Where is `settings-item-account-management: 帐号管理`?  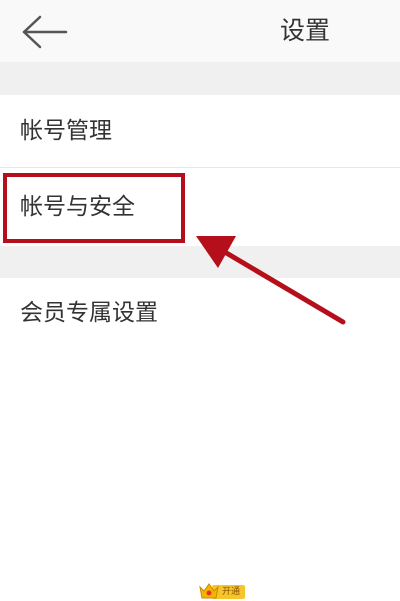 settings-item-account-management: 帐号管理 is located at coordinates (200, 131).